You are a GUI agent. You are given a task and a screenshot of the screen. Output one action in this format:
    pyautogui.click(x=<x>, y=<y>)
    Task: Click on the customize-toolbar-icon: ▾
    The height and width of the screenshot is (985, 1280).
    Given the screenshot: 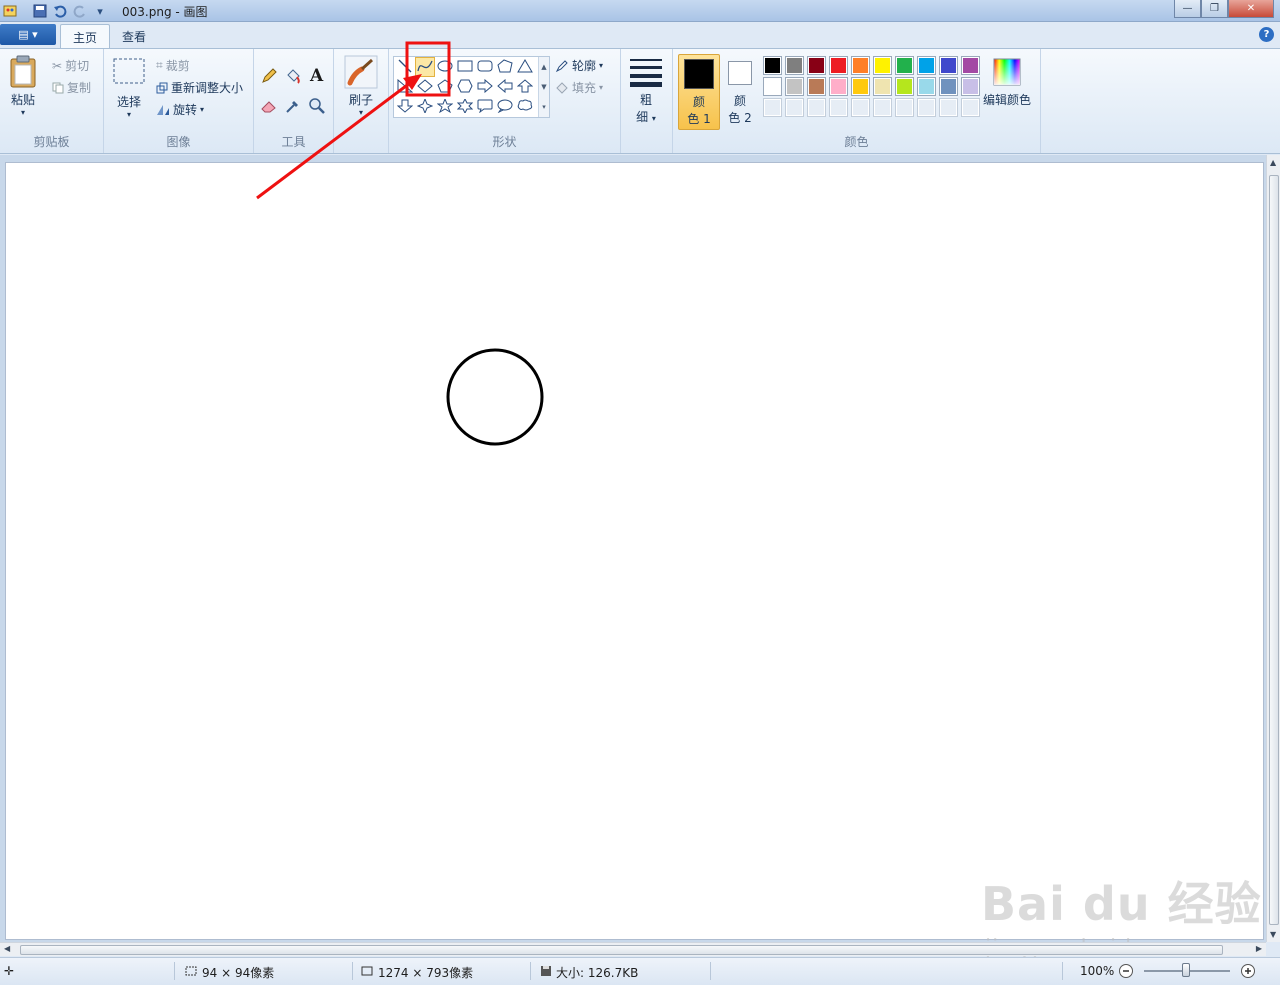 What is the action you would take?
    pyautogui.click(x=100, y=11)
    